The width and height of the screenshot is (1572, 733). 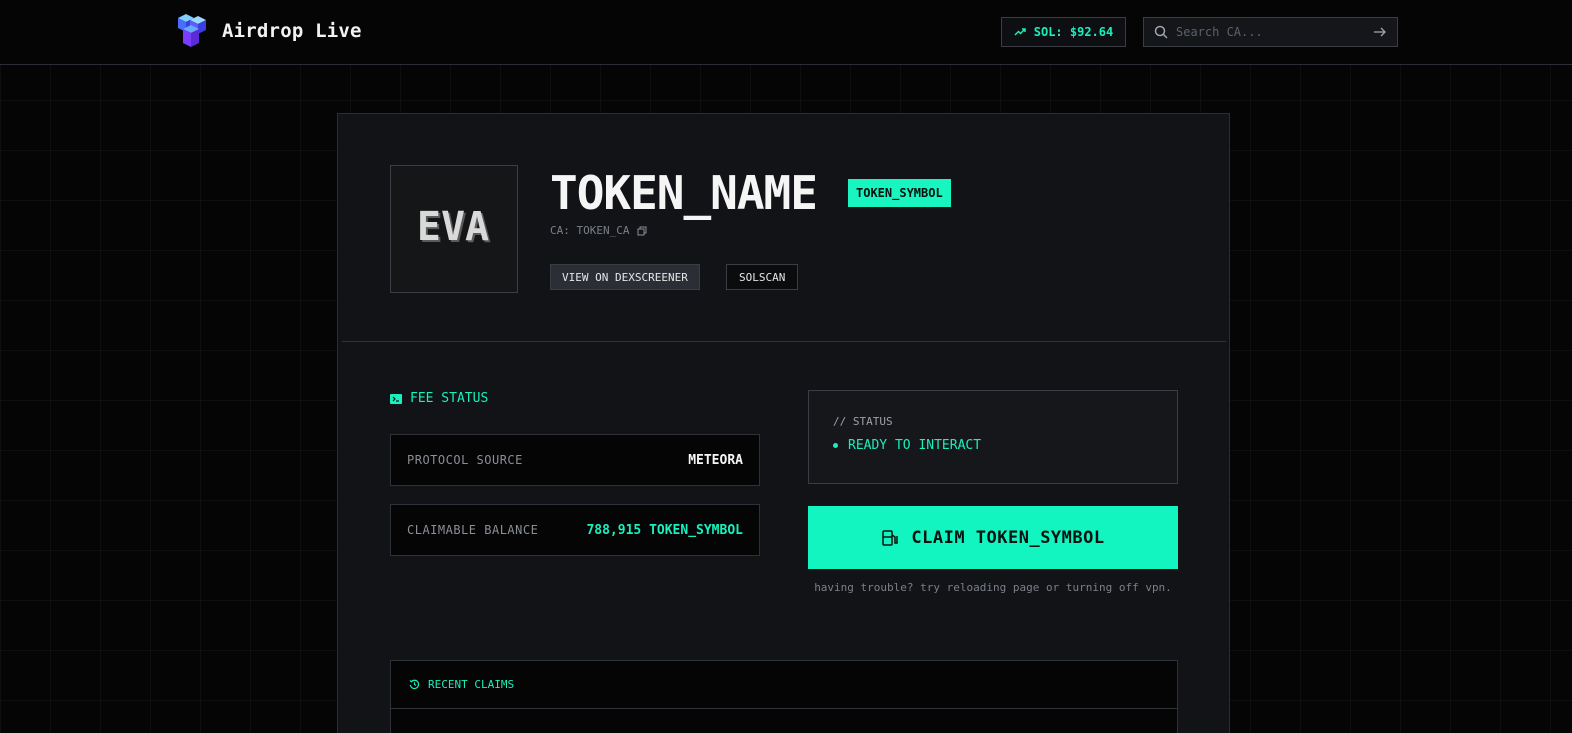 What do you see at coordinates (915, 445) in the screenshot?
I see `status-state-text: READY TO INTERACT` at bounding box center [915, 445].